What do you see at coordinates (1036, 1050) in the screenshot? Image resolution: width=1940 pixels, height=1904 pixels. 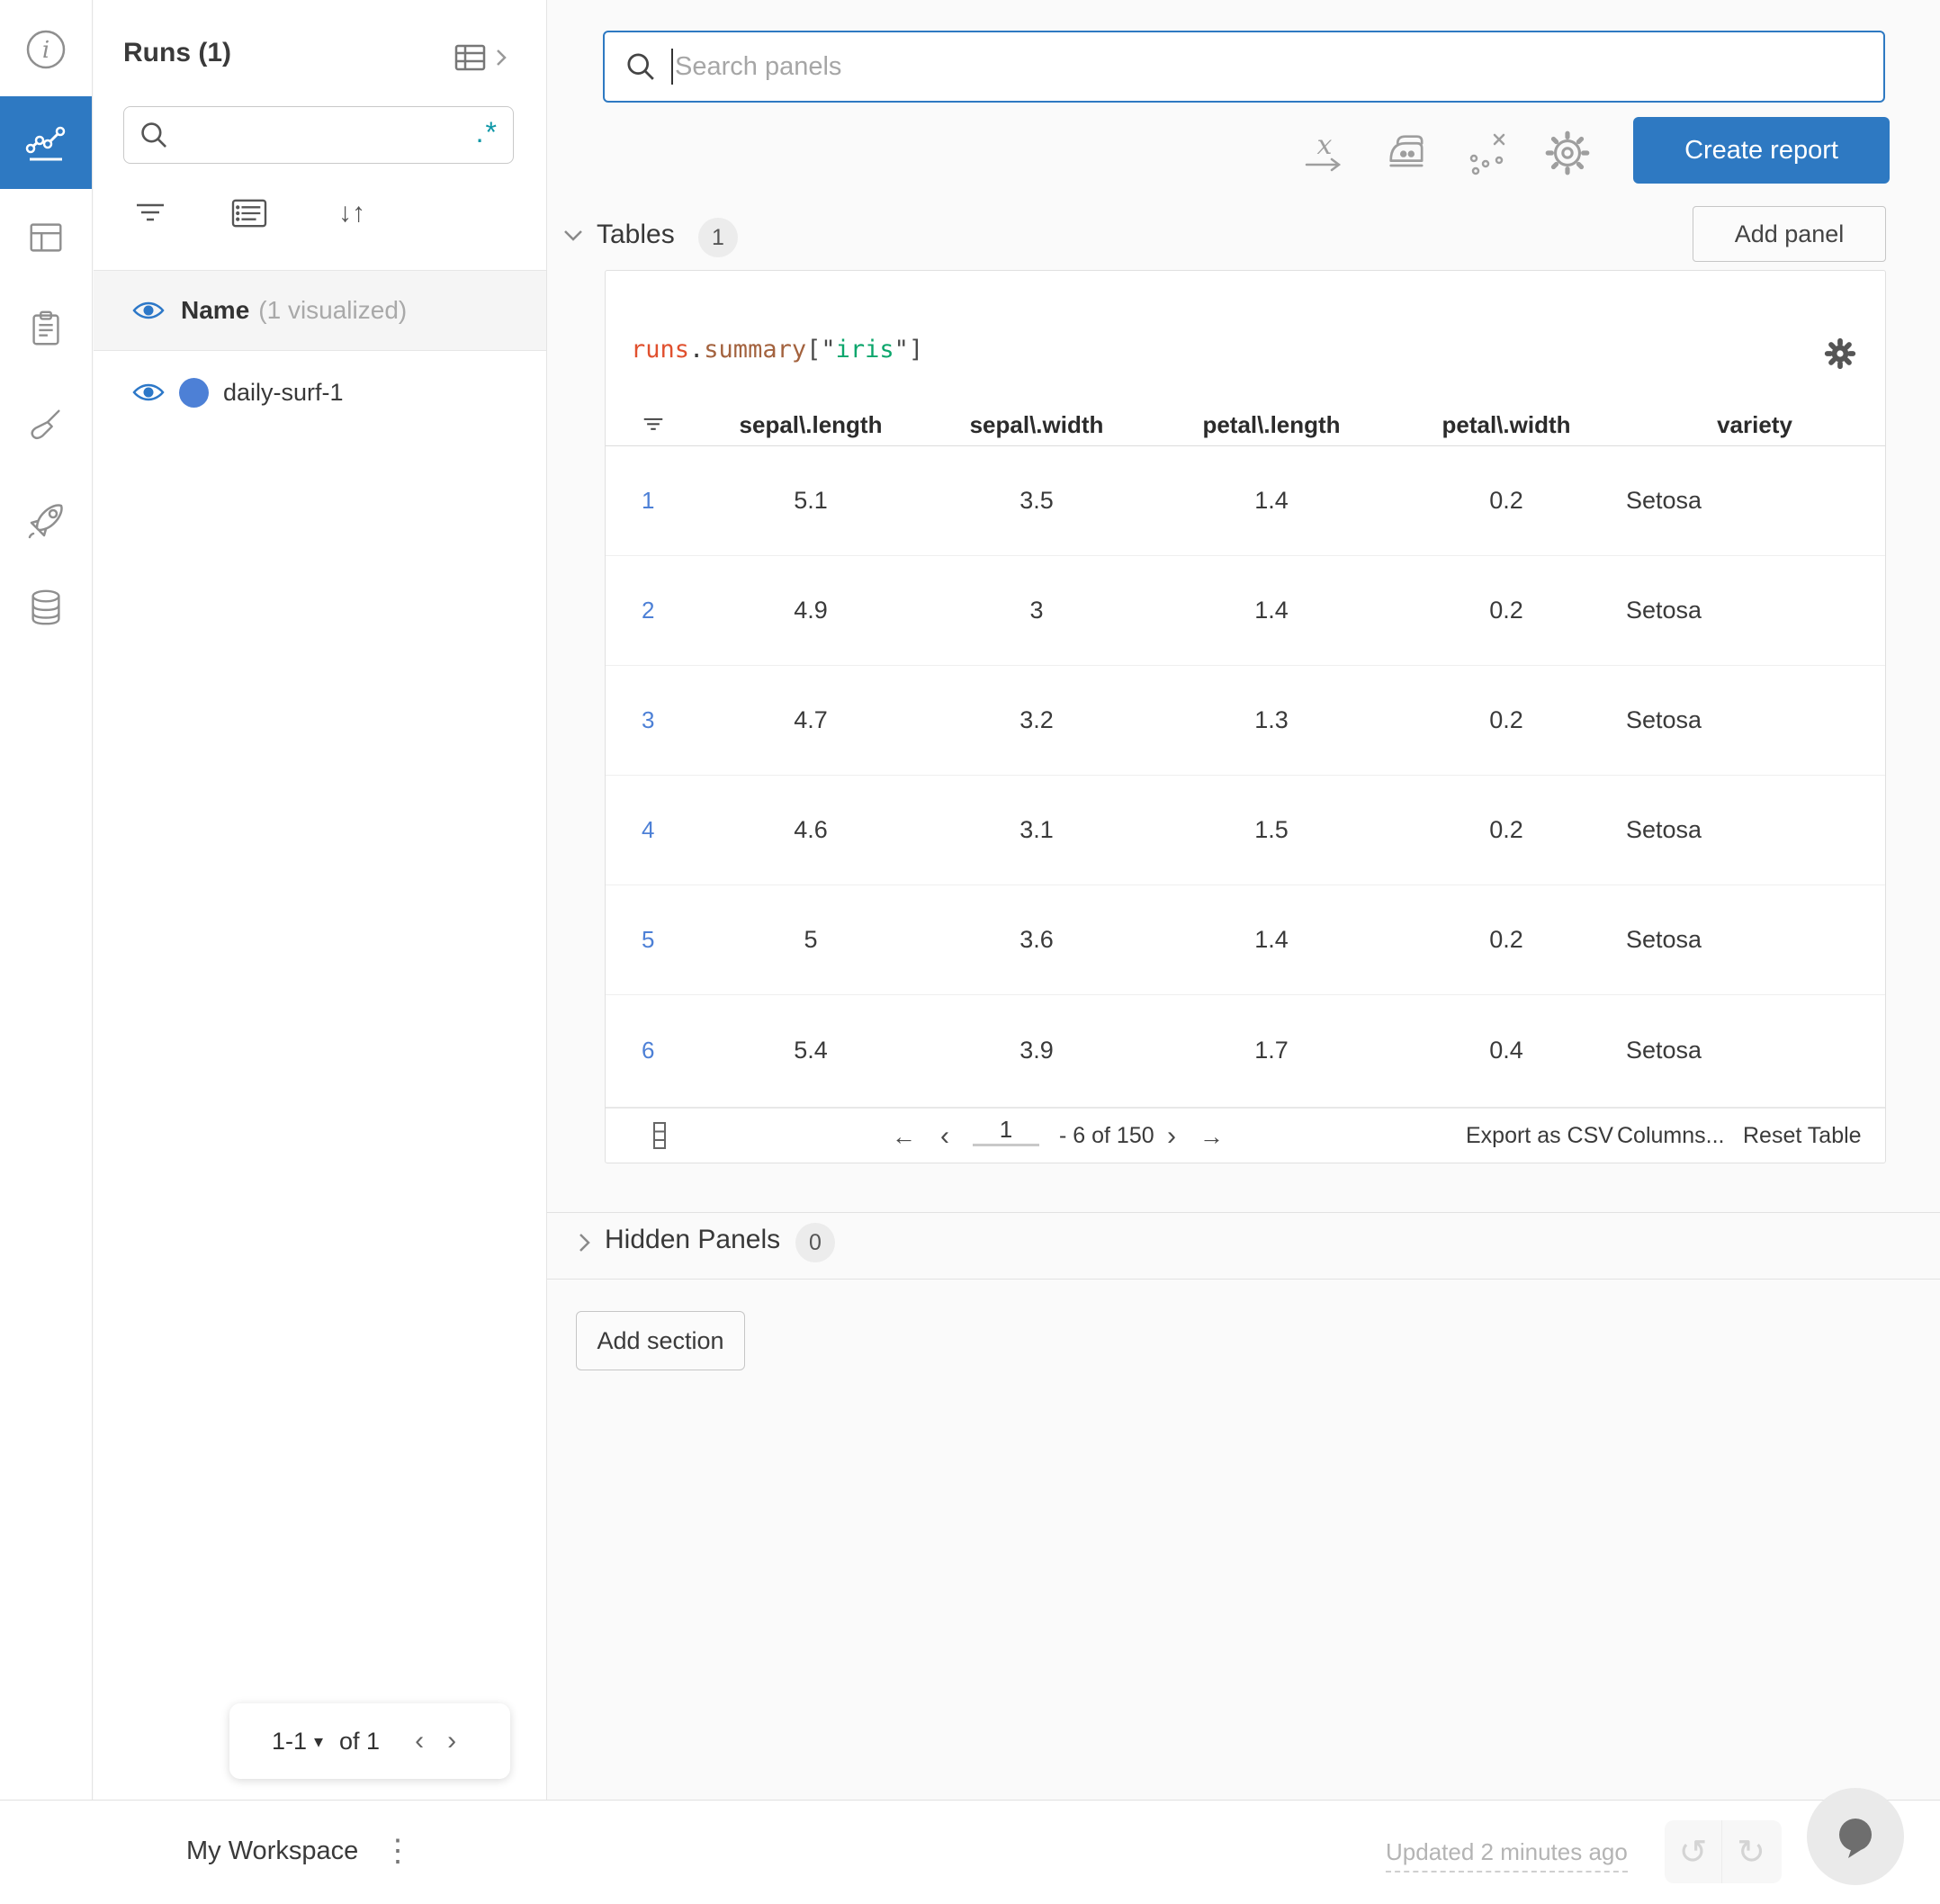 I see `cell-sepal-width: 3.9` at bounding box center [1036, 1050].